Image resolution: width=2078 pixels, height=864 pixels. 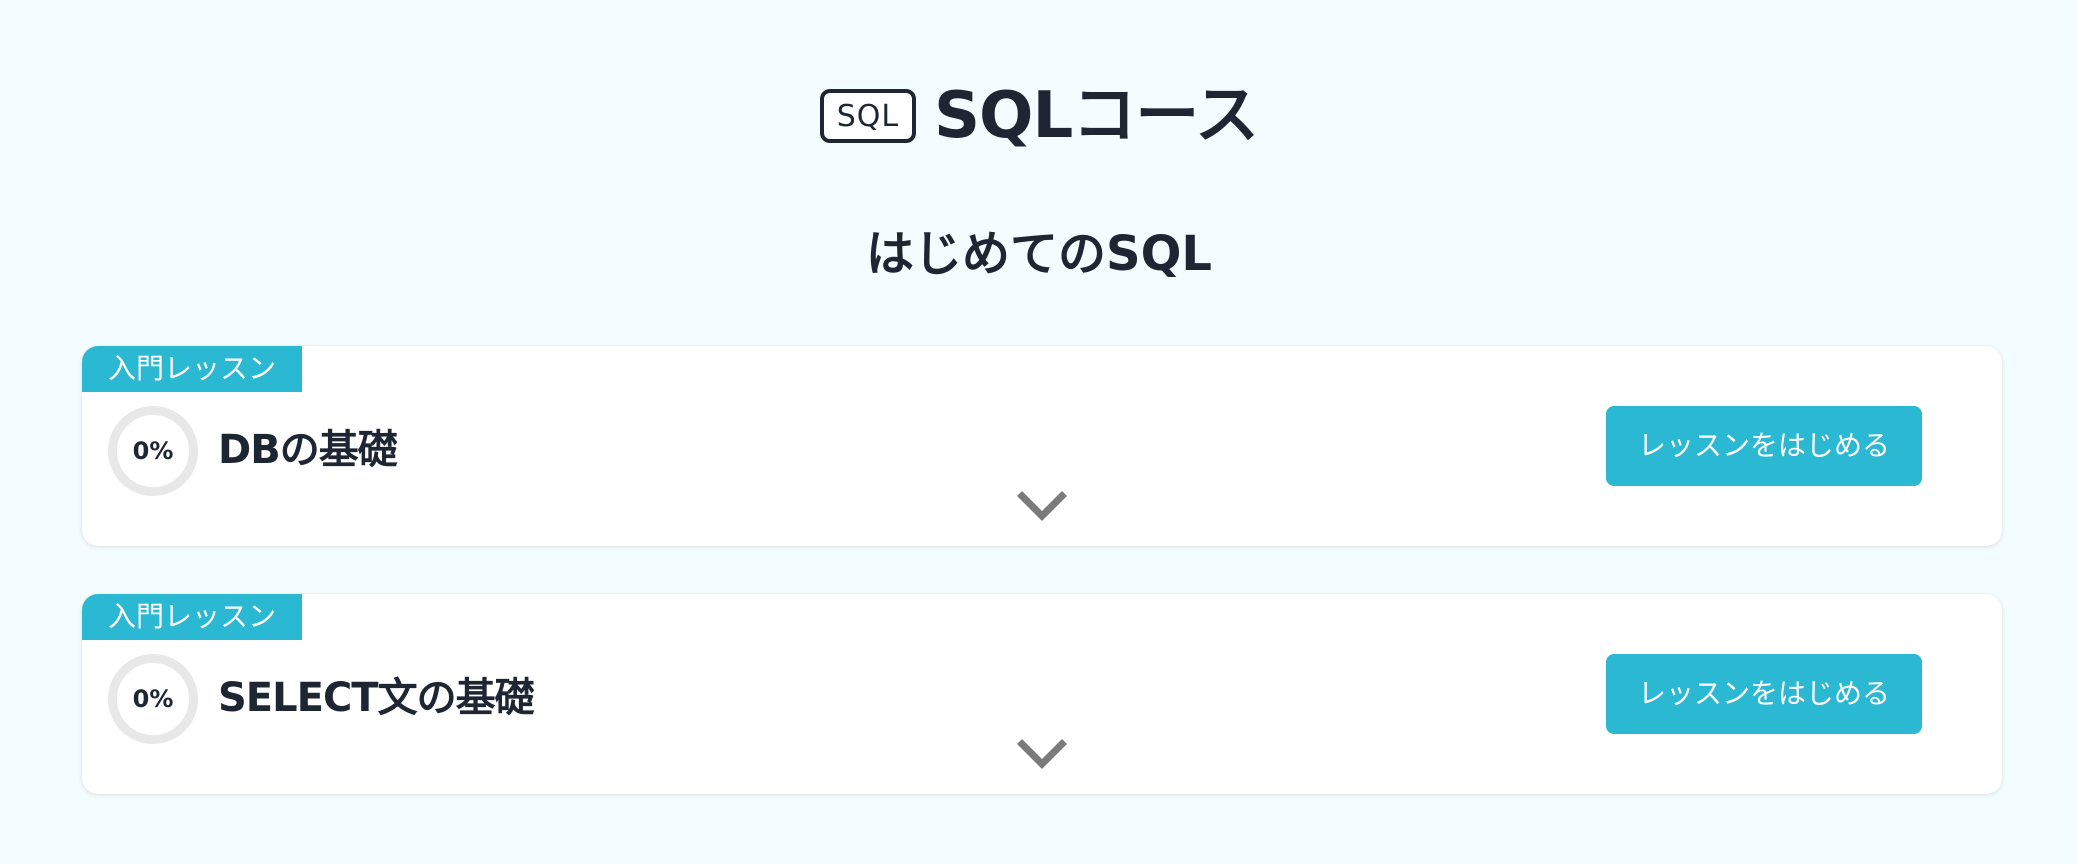 I want to click on lesson-title: DBの基礎, so click(x=308, y=450).